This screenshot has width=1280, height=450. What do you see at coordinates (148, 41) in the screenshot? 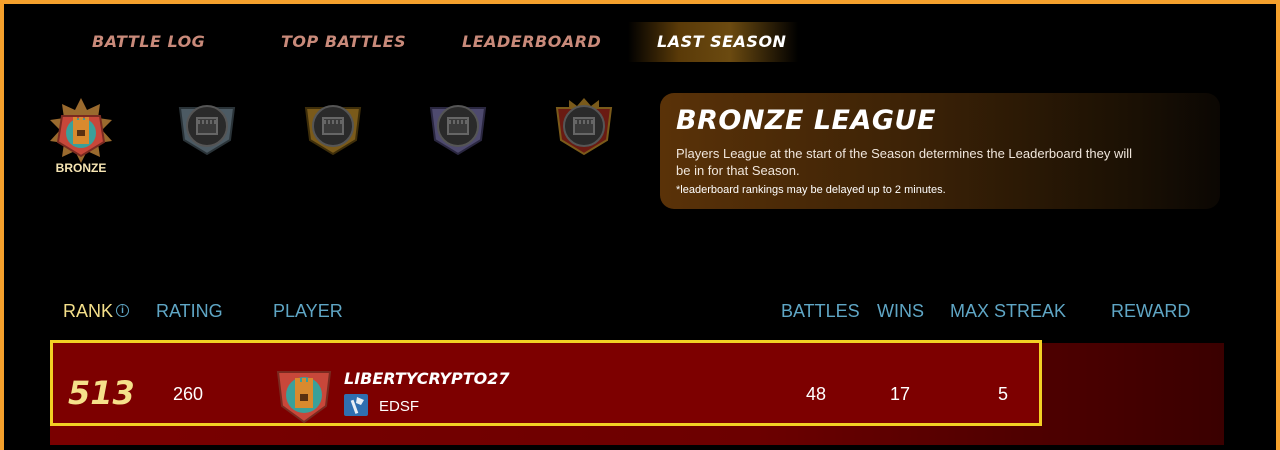
I see `tab-battle-log: BATTLE LOG` at bounding box center [148, 41].